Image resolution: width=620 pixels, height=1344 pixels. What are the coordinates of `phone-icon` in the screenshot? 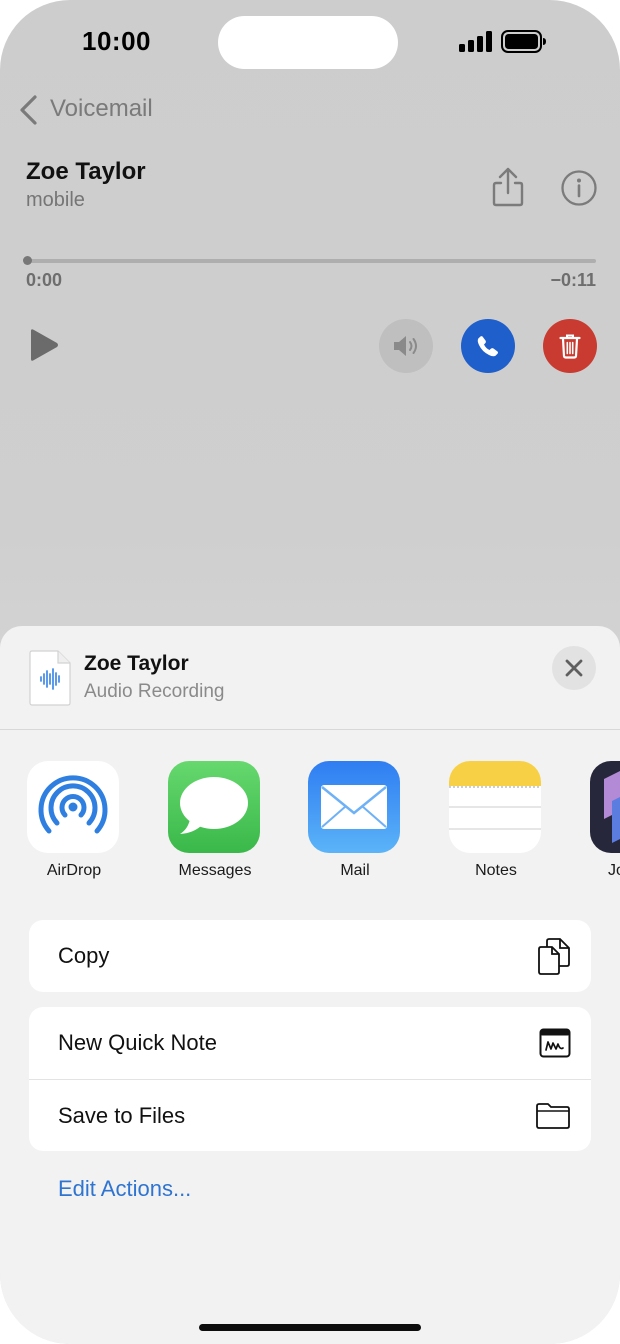 It's located at (487, 346).